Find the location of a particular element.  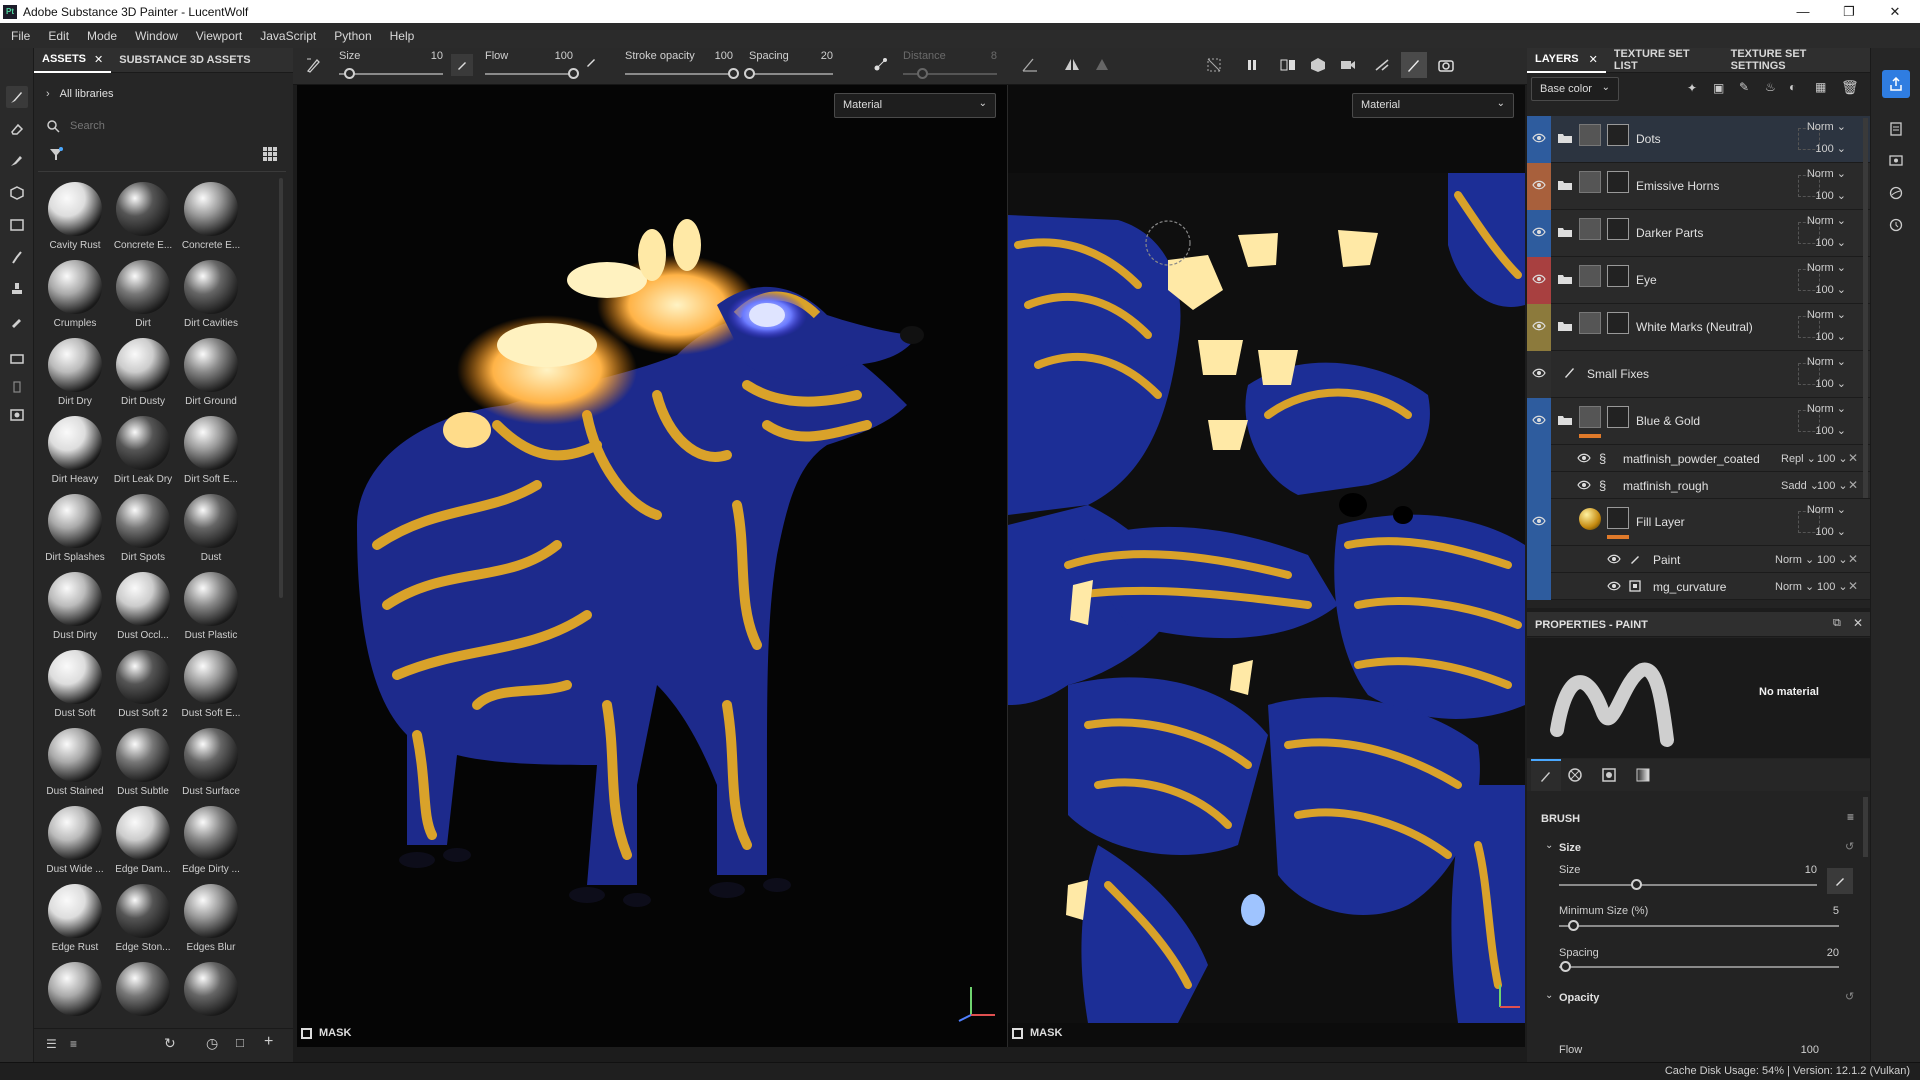

symmetry-icon is located at coordinates (1072, 65).